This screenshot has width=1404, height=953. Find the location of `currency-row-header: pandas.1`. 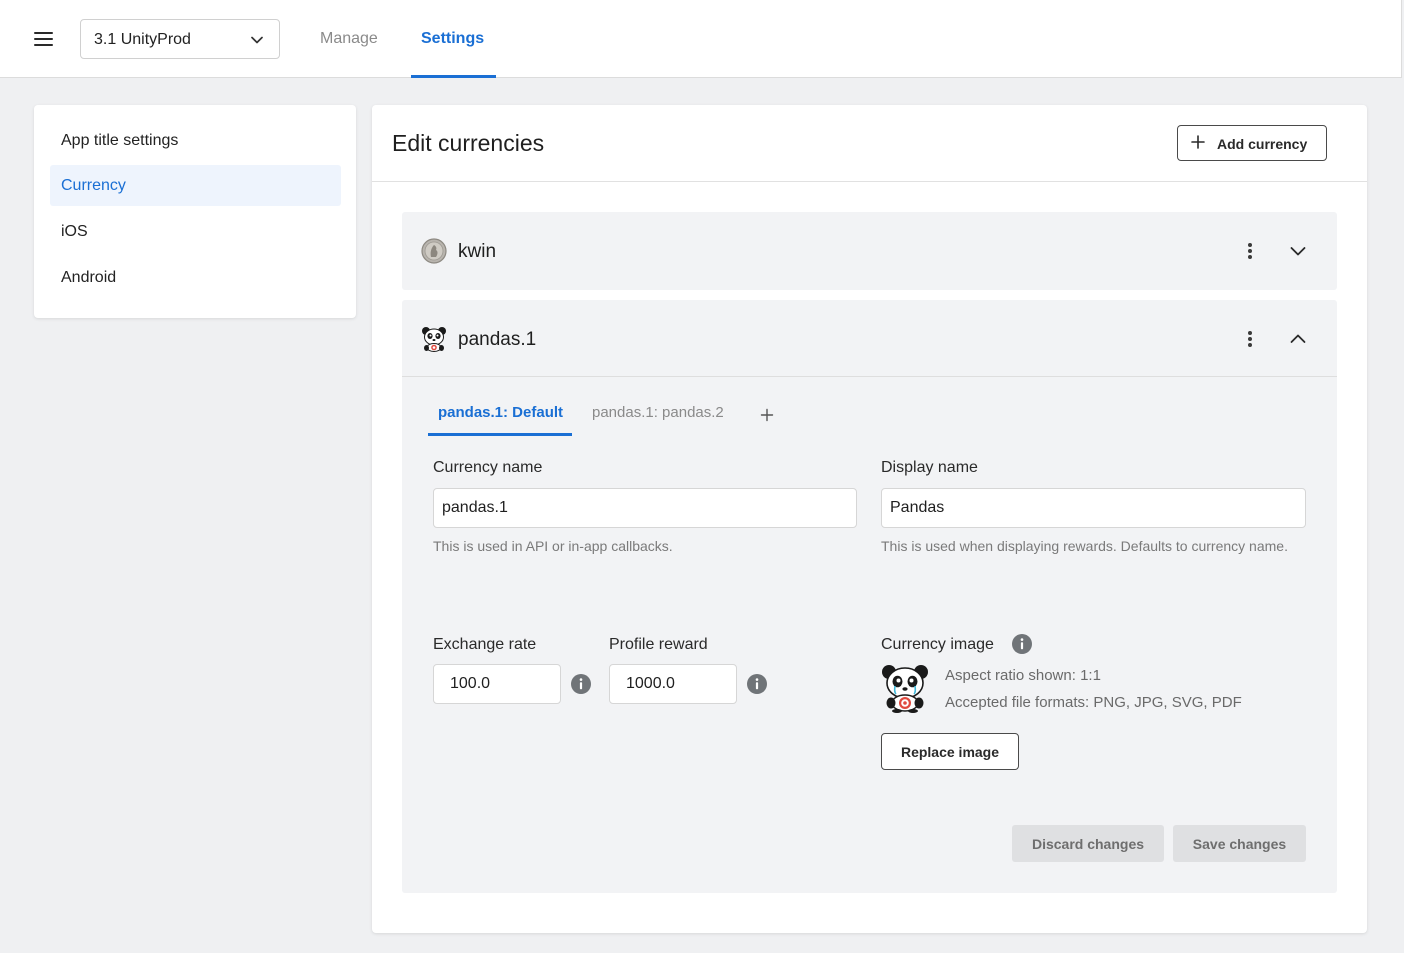

currency-row-header: pandas.1 is located at coordinates (869, 338).